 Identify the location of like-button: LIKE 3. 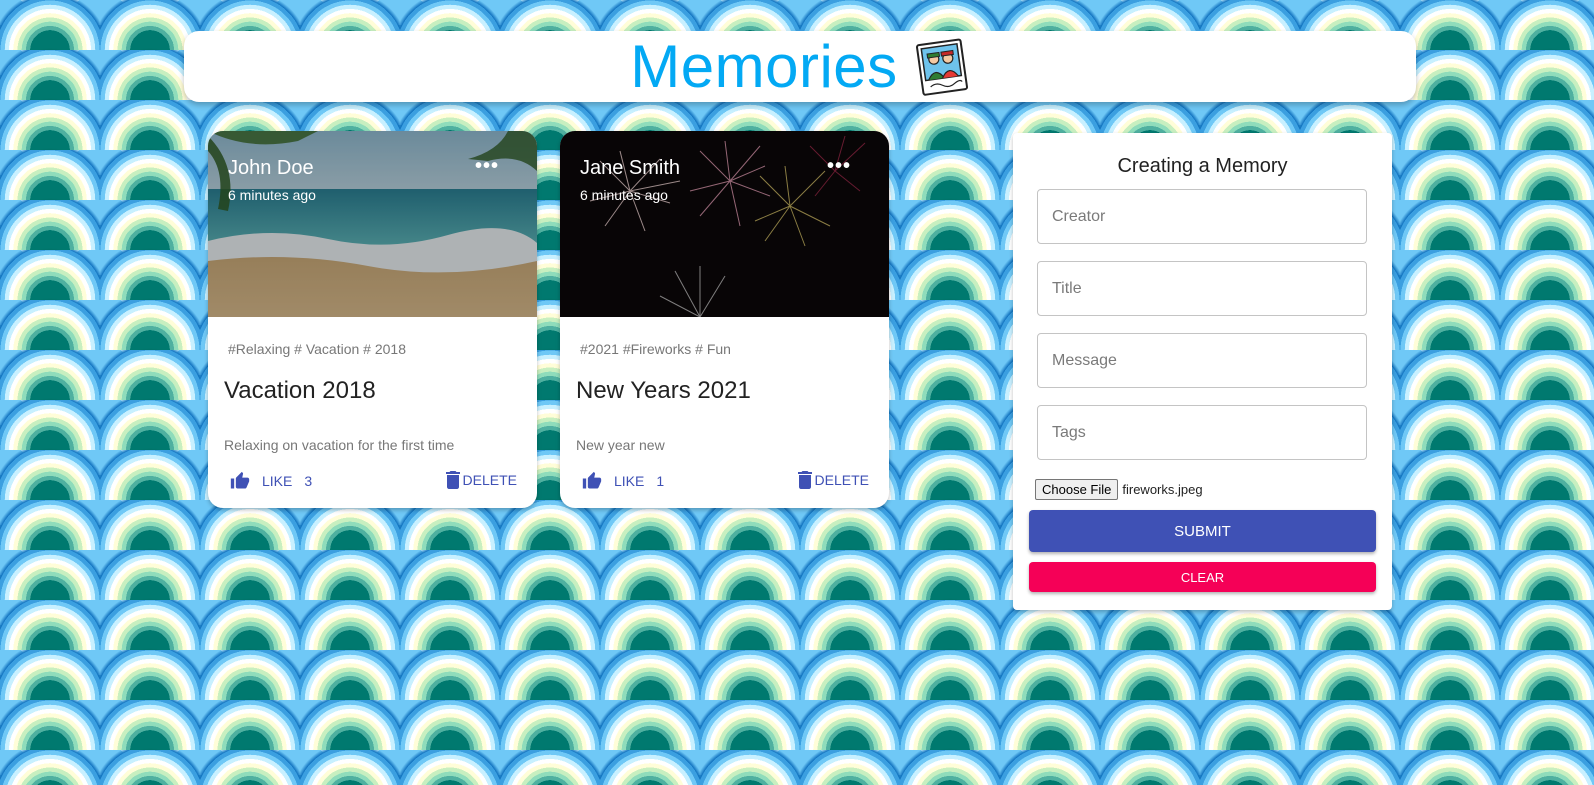
(271, 481).